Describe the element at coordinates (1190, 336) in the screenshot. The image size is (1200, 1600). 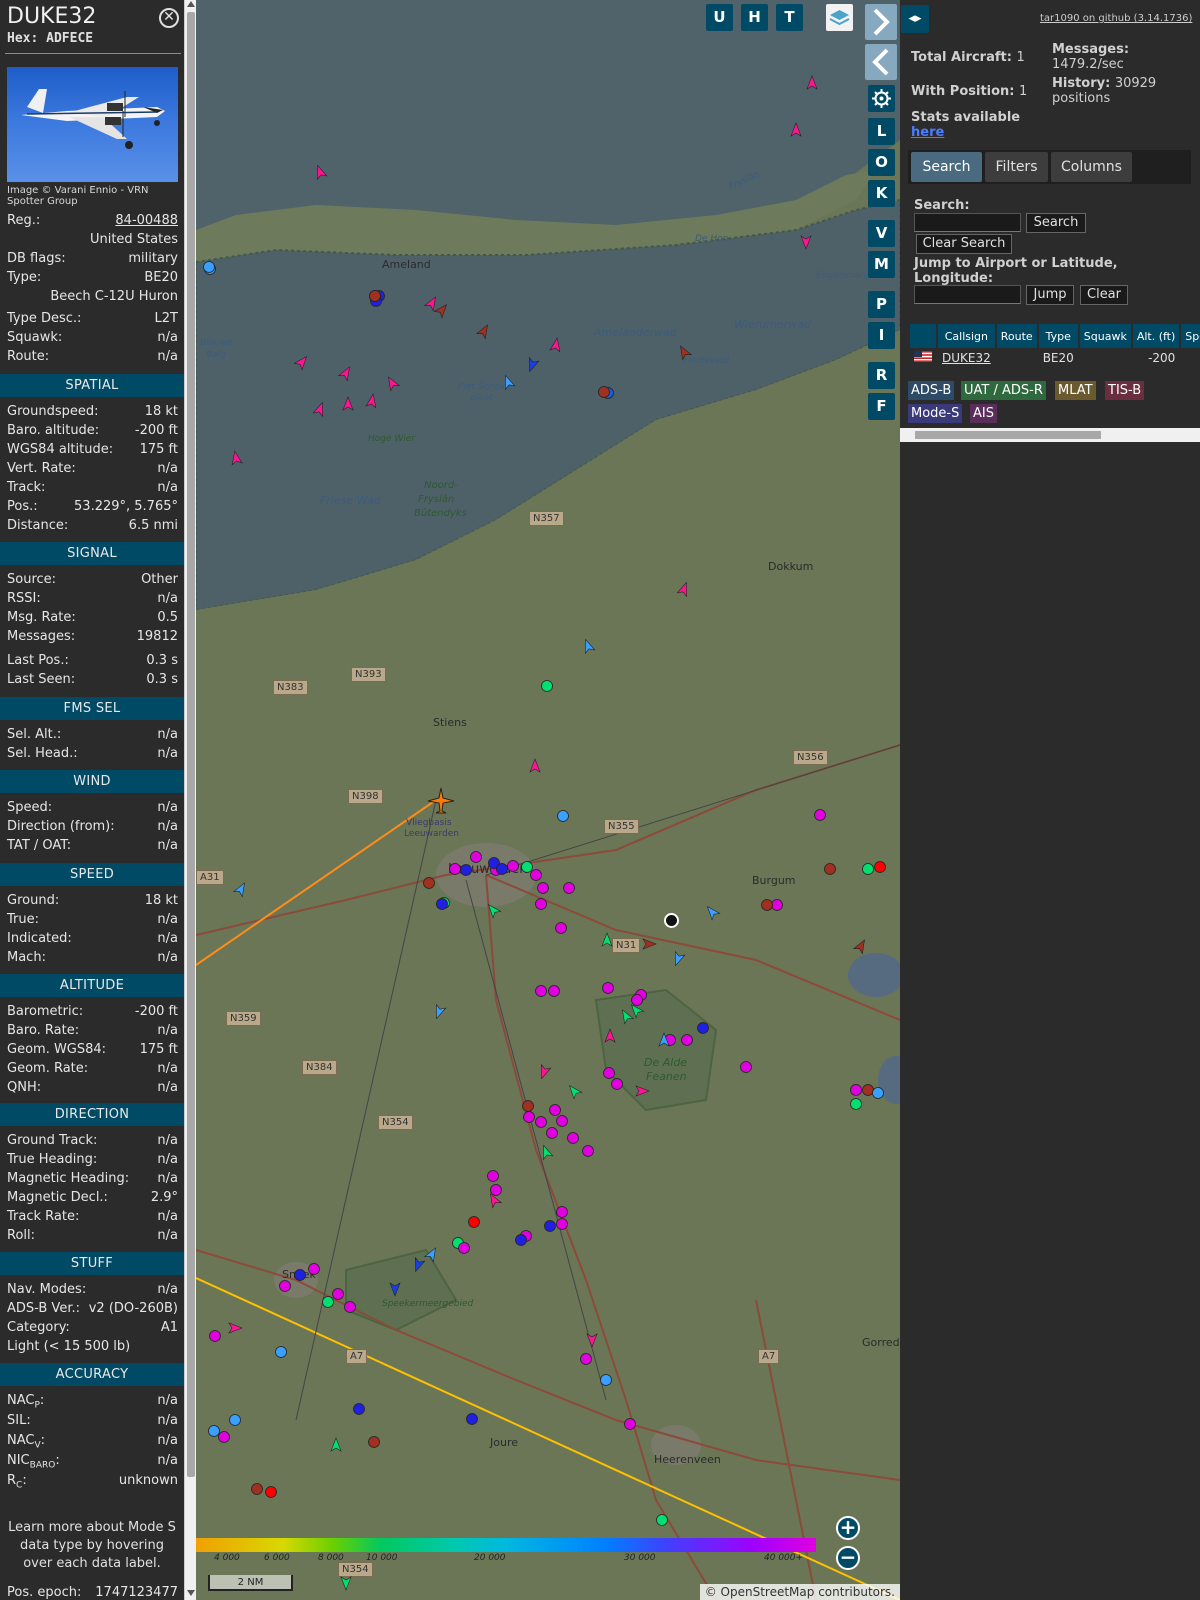
I see `col-speed: Spd.` at that location.